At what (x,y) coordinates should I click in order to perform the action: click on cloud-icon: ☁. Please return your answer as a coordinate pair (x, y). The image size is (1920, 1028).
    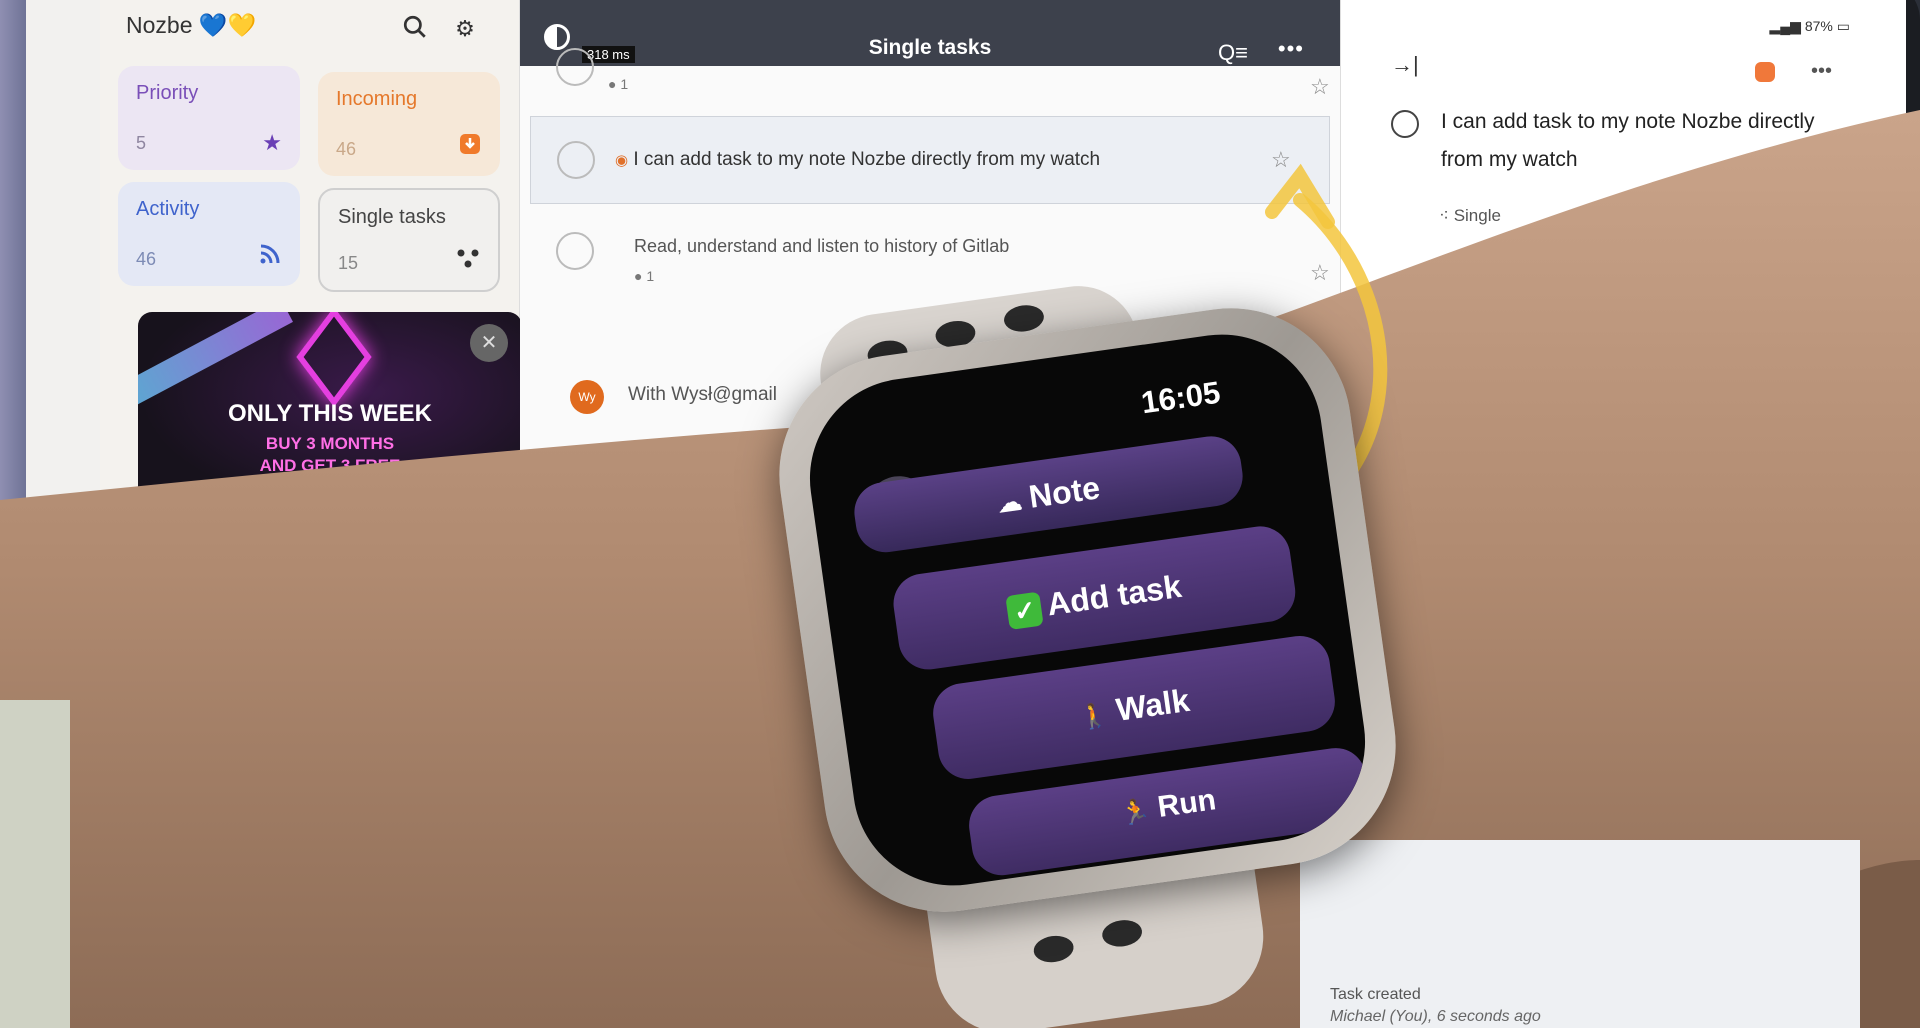
    Looking at the image, I should click on (1010, 503).